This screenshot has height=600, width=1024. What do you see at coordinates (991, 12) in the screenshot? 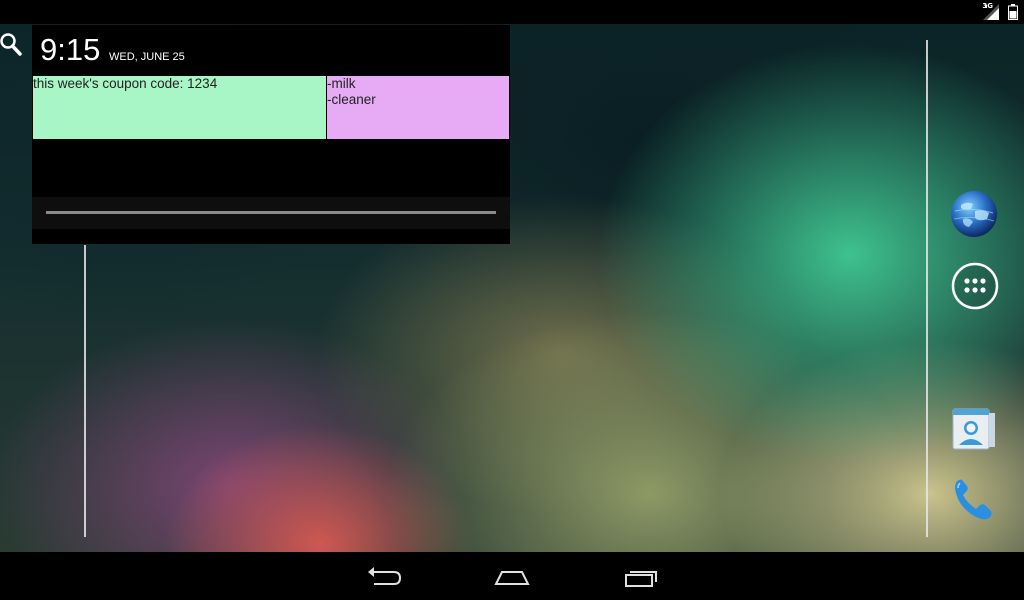
I see `signal-icon` at bounding box center [991, 12].